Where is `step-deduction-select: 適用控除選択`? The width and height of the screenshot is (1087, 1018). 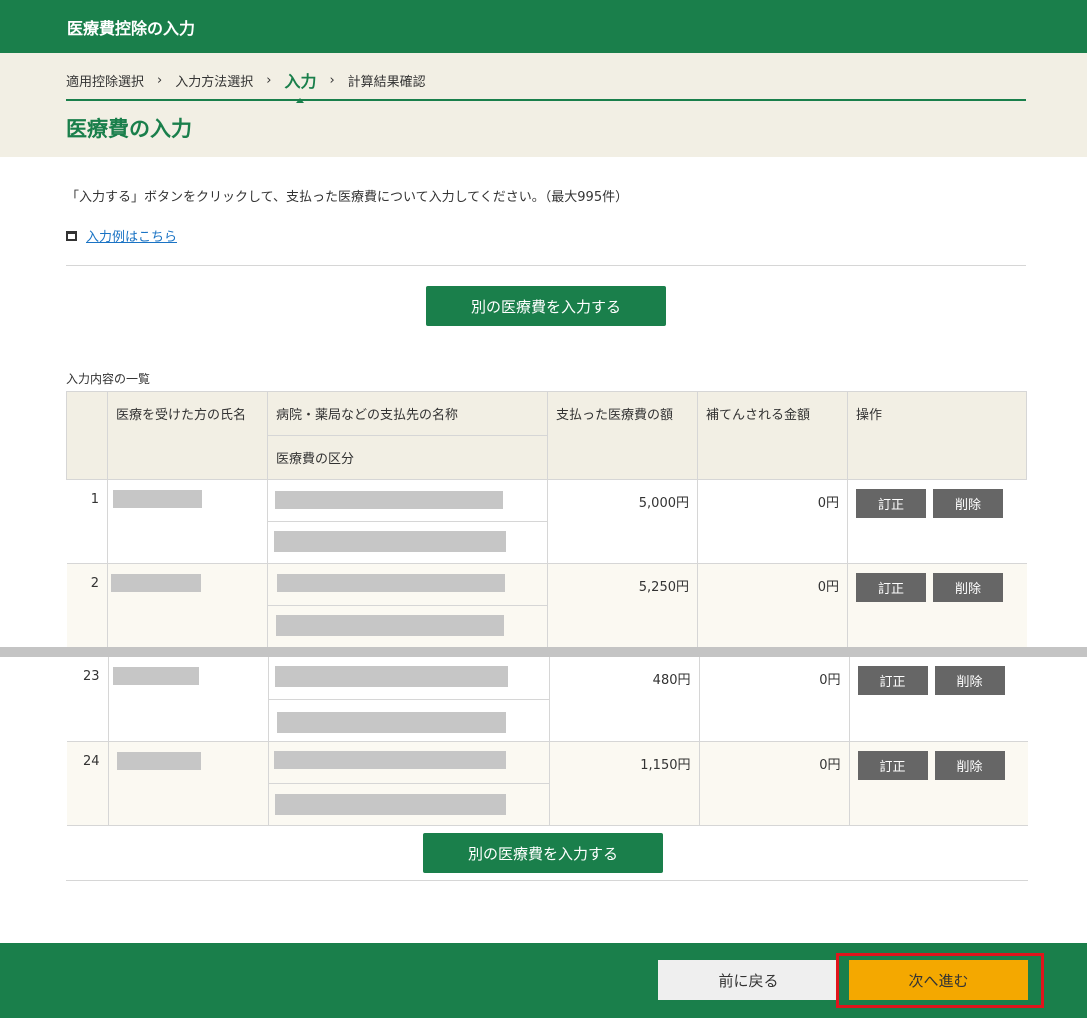 step-deduction-select: 適用控除選択 is located at coordinates (105, 82).